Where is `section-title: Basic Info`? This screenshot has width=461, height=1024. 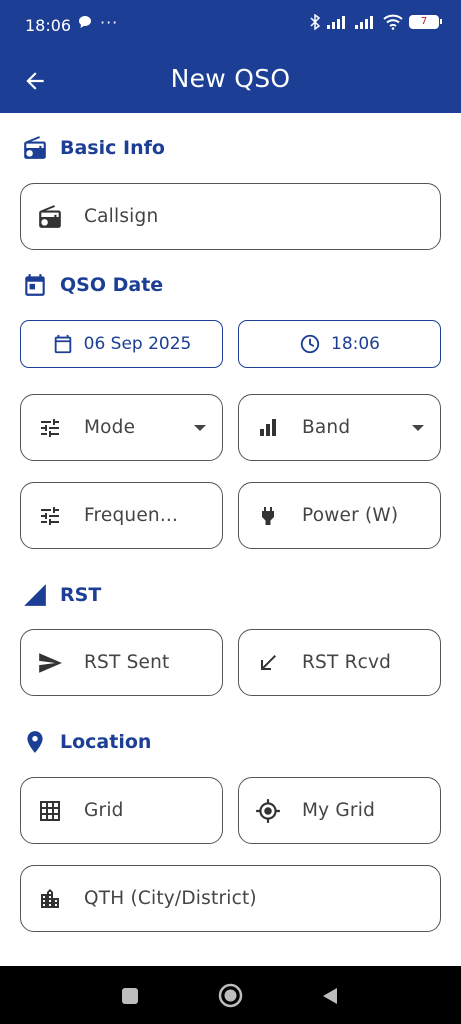
section-title: Basic Info is located at coordinates (112, 148).